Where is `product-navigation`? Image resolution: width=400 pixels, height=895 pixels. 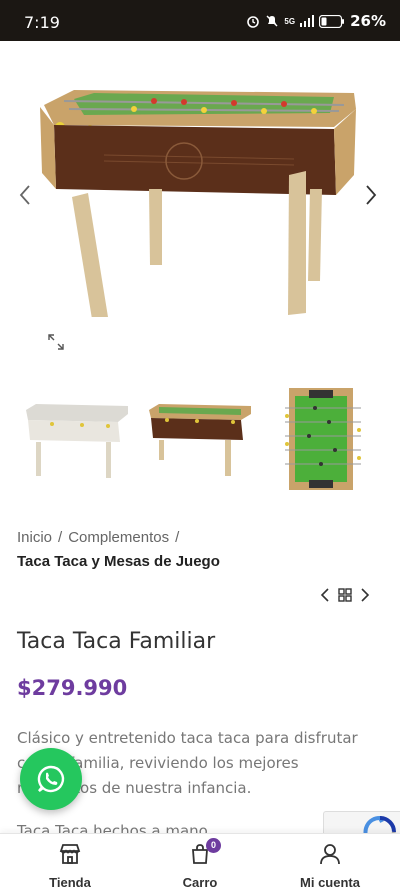
product-navigation is located at coordinates (345, 595).